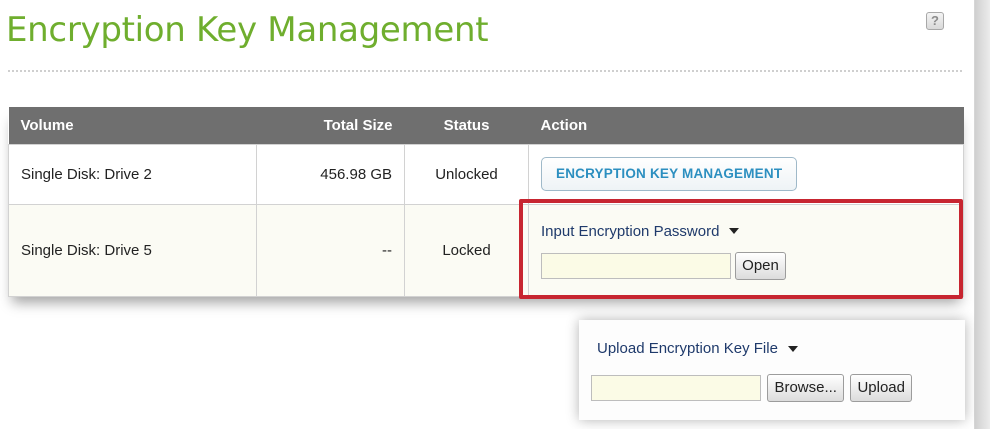  Describe the element at coordinates (466, 250) in the screenshot. I see `status-cell: Locked` at that location.